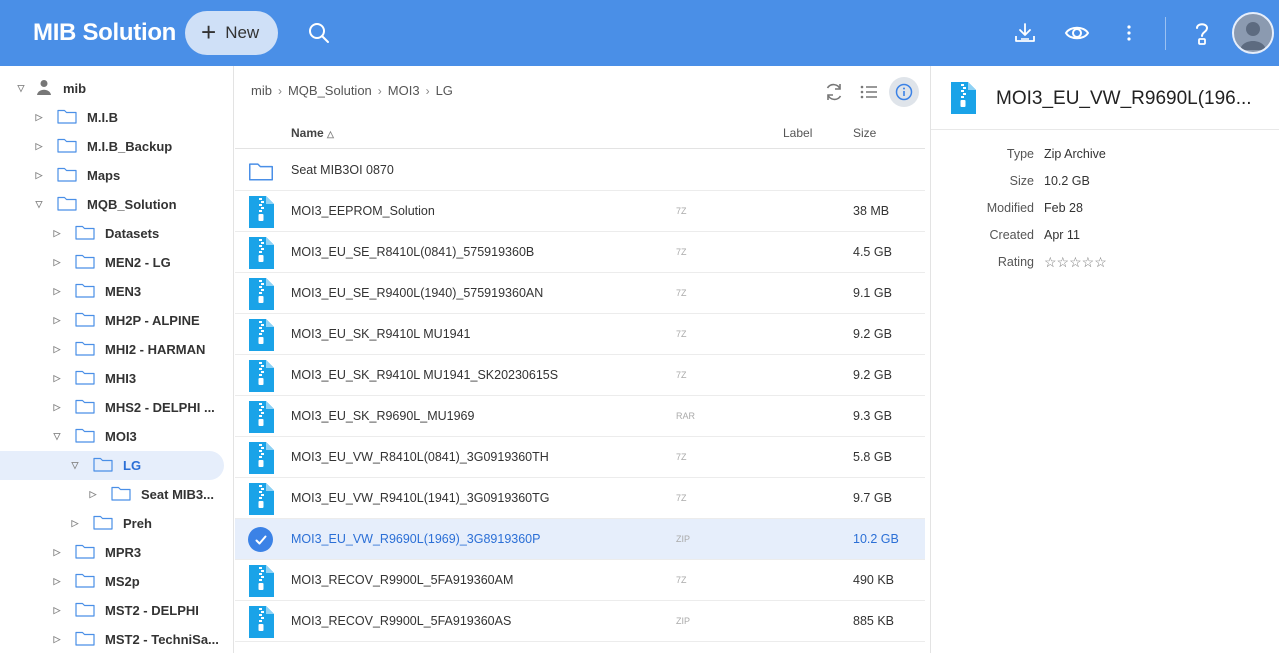  What do you see at coordinates (105, 32) in the screenshot?
I see `app-title: MIB Solution` at bounding box center [105, 32].